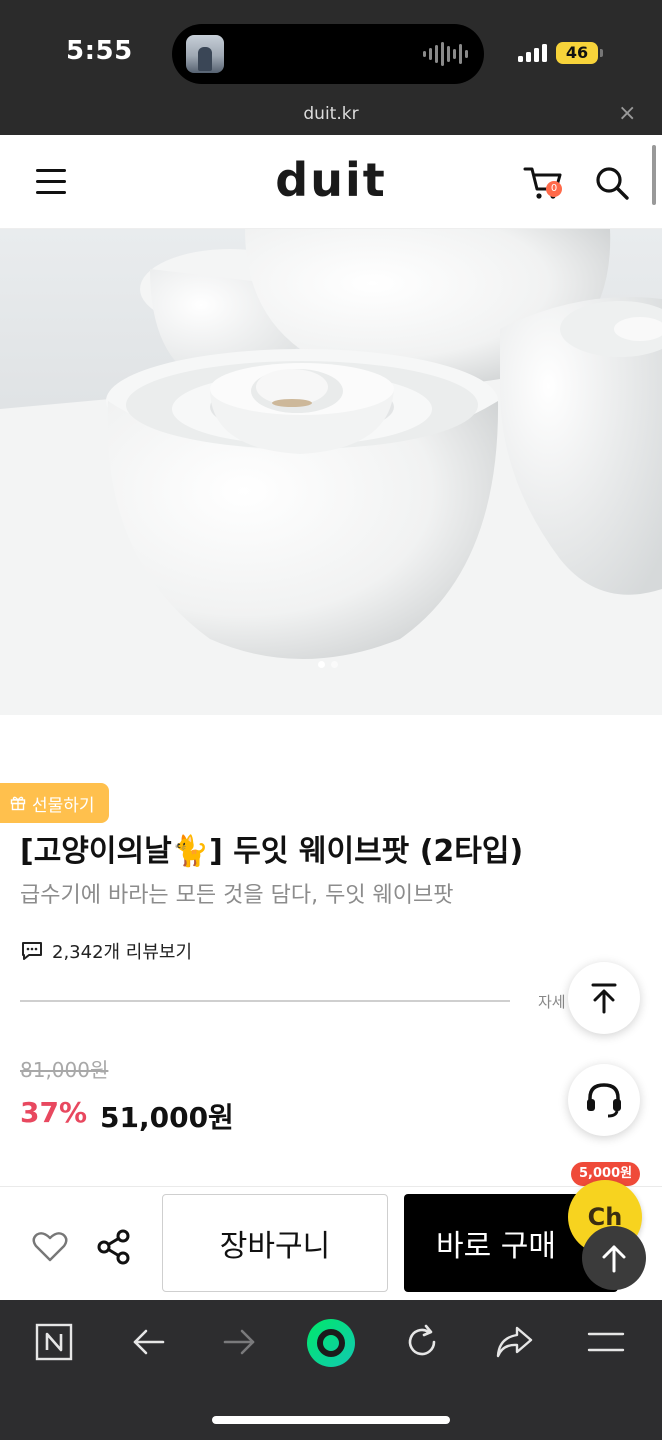  What do you see at coordinates (64, 1070) in the screenshot?
I see `original-price: 81,000원` at bounding box center [64, 1070].